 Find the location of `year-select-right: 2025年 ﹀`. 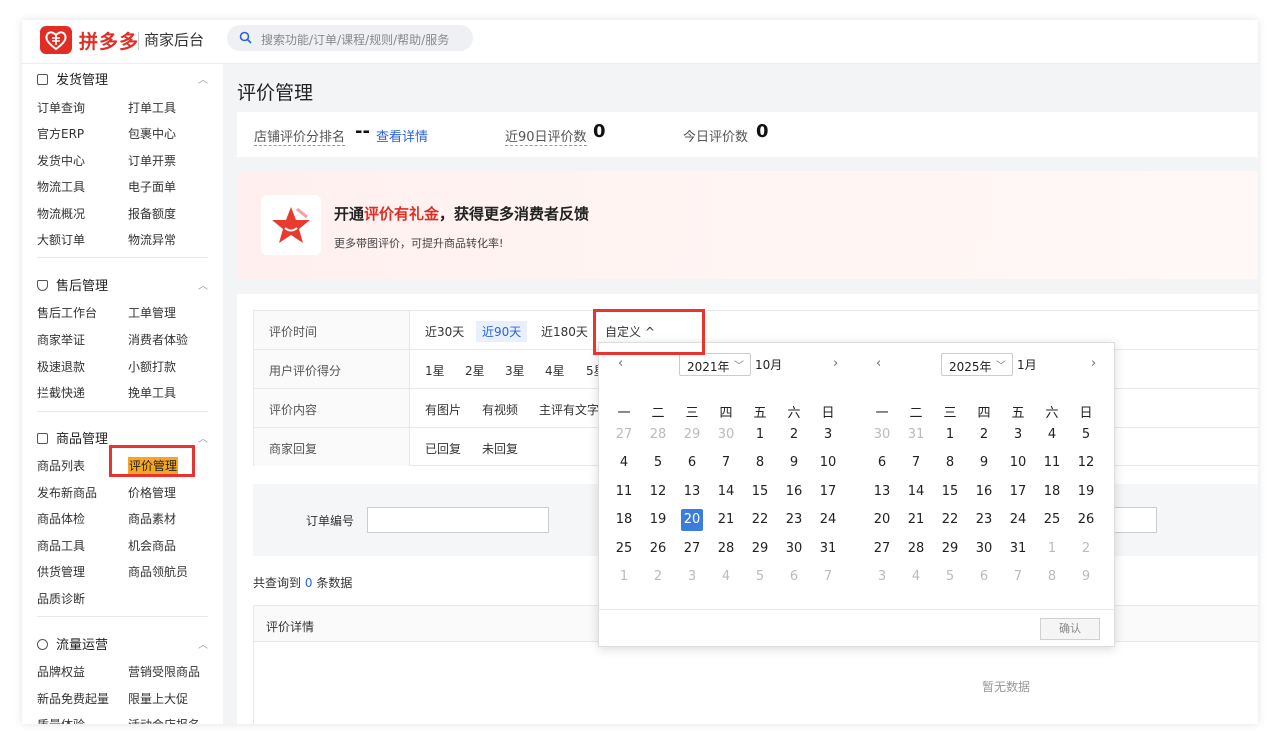

year-select-right: 2025年 ﹀ is located at coordinates (977, 364).